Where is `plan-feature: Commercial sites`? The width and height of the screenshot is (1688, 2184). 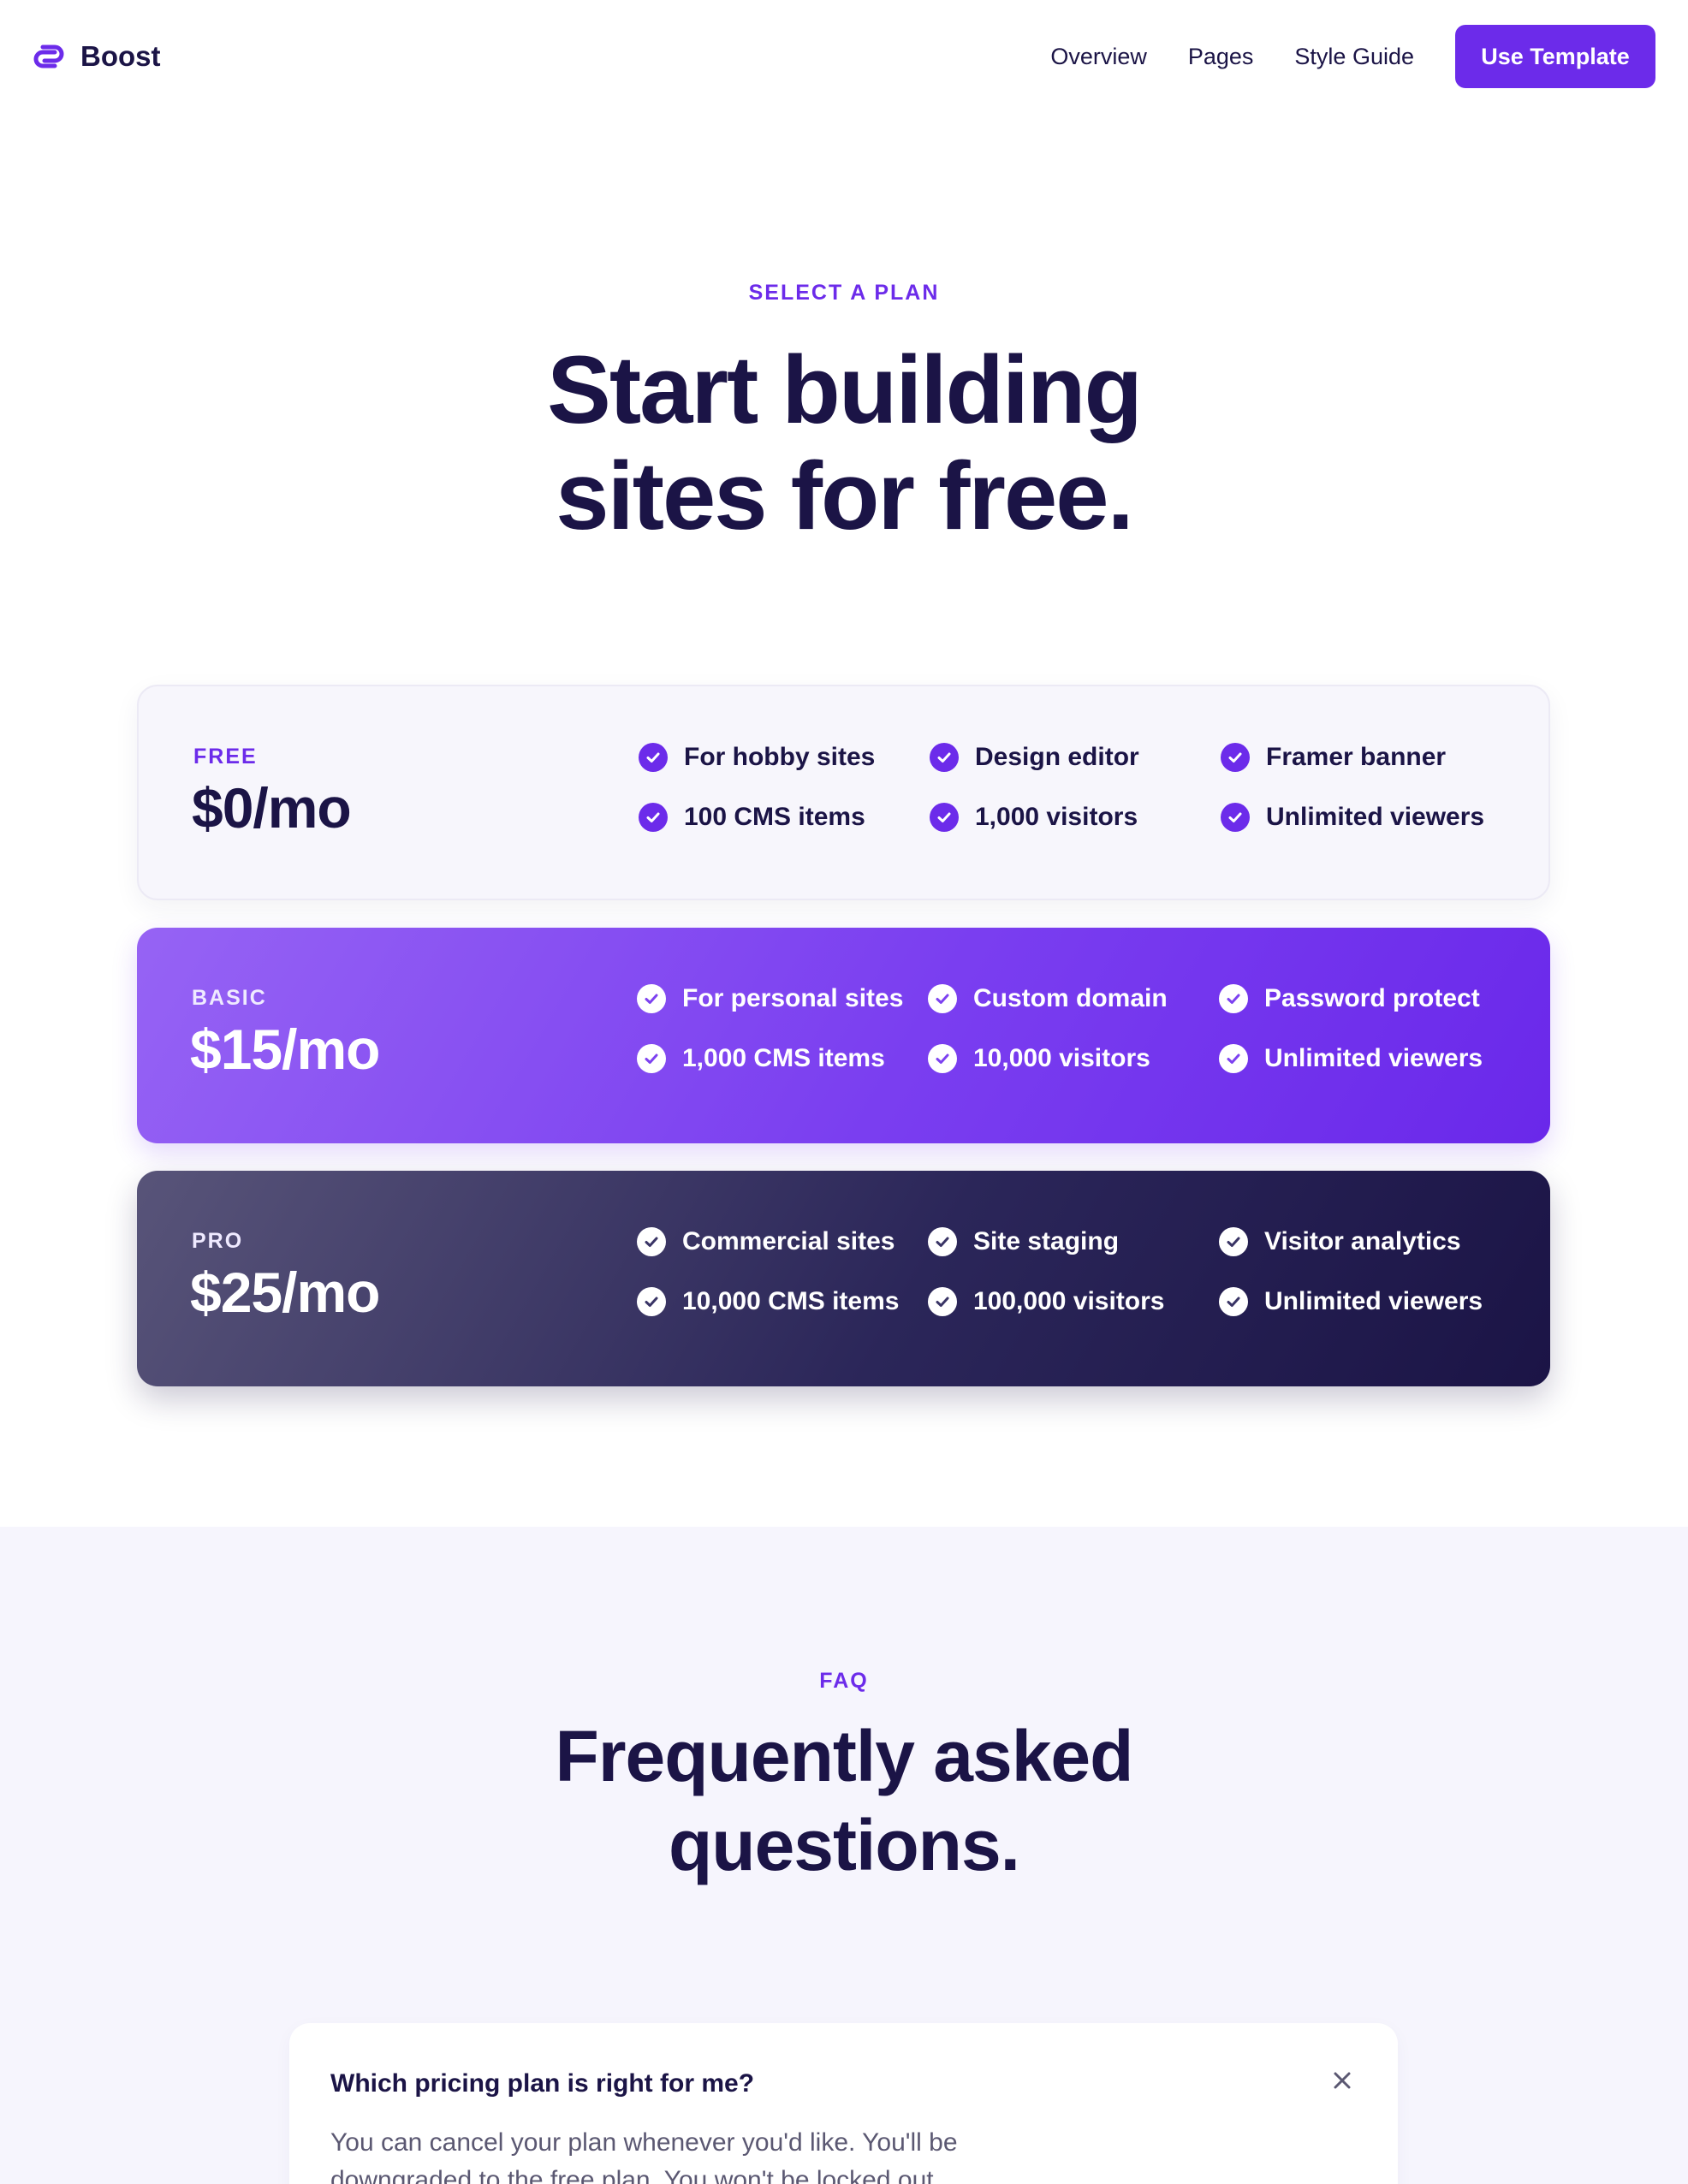 plan-feature: Commercial sites is located at coordinates (766, 1242).